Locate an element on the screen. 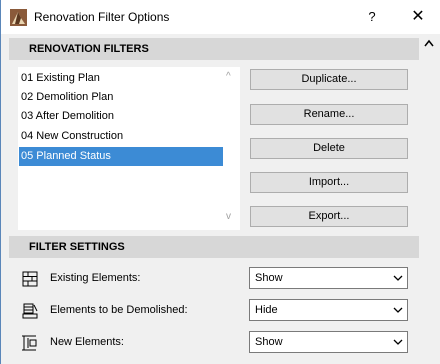 The width and height of the screenshot is (440, 364). new-elements-row: New Elements: Show is located at coordinates (219, 343).